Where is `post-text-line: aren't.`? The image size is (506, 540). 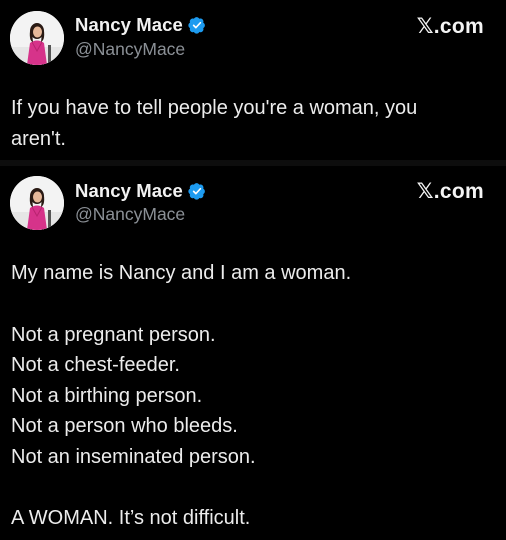
post-text-line: aren't. is located at coordinates (38, 138).